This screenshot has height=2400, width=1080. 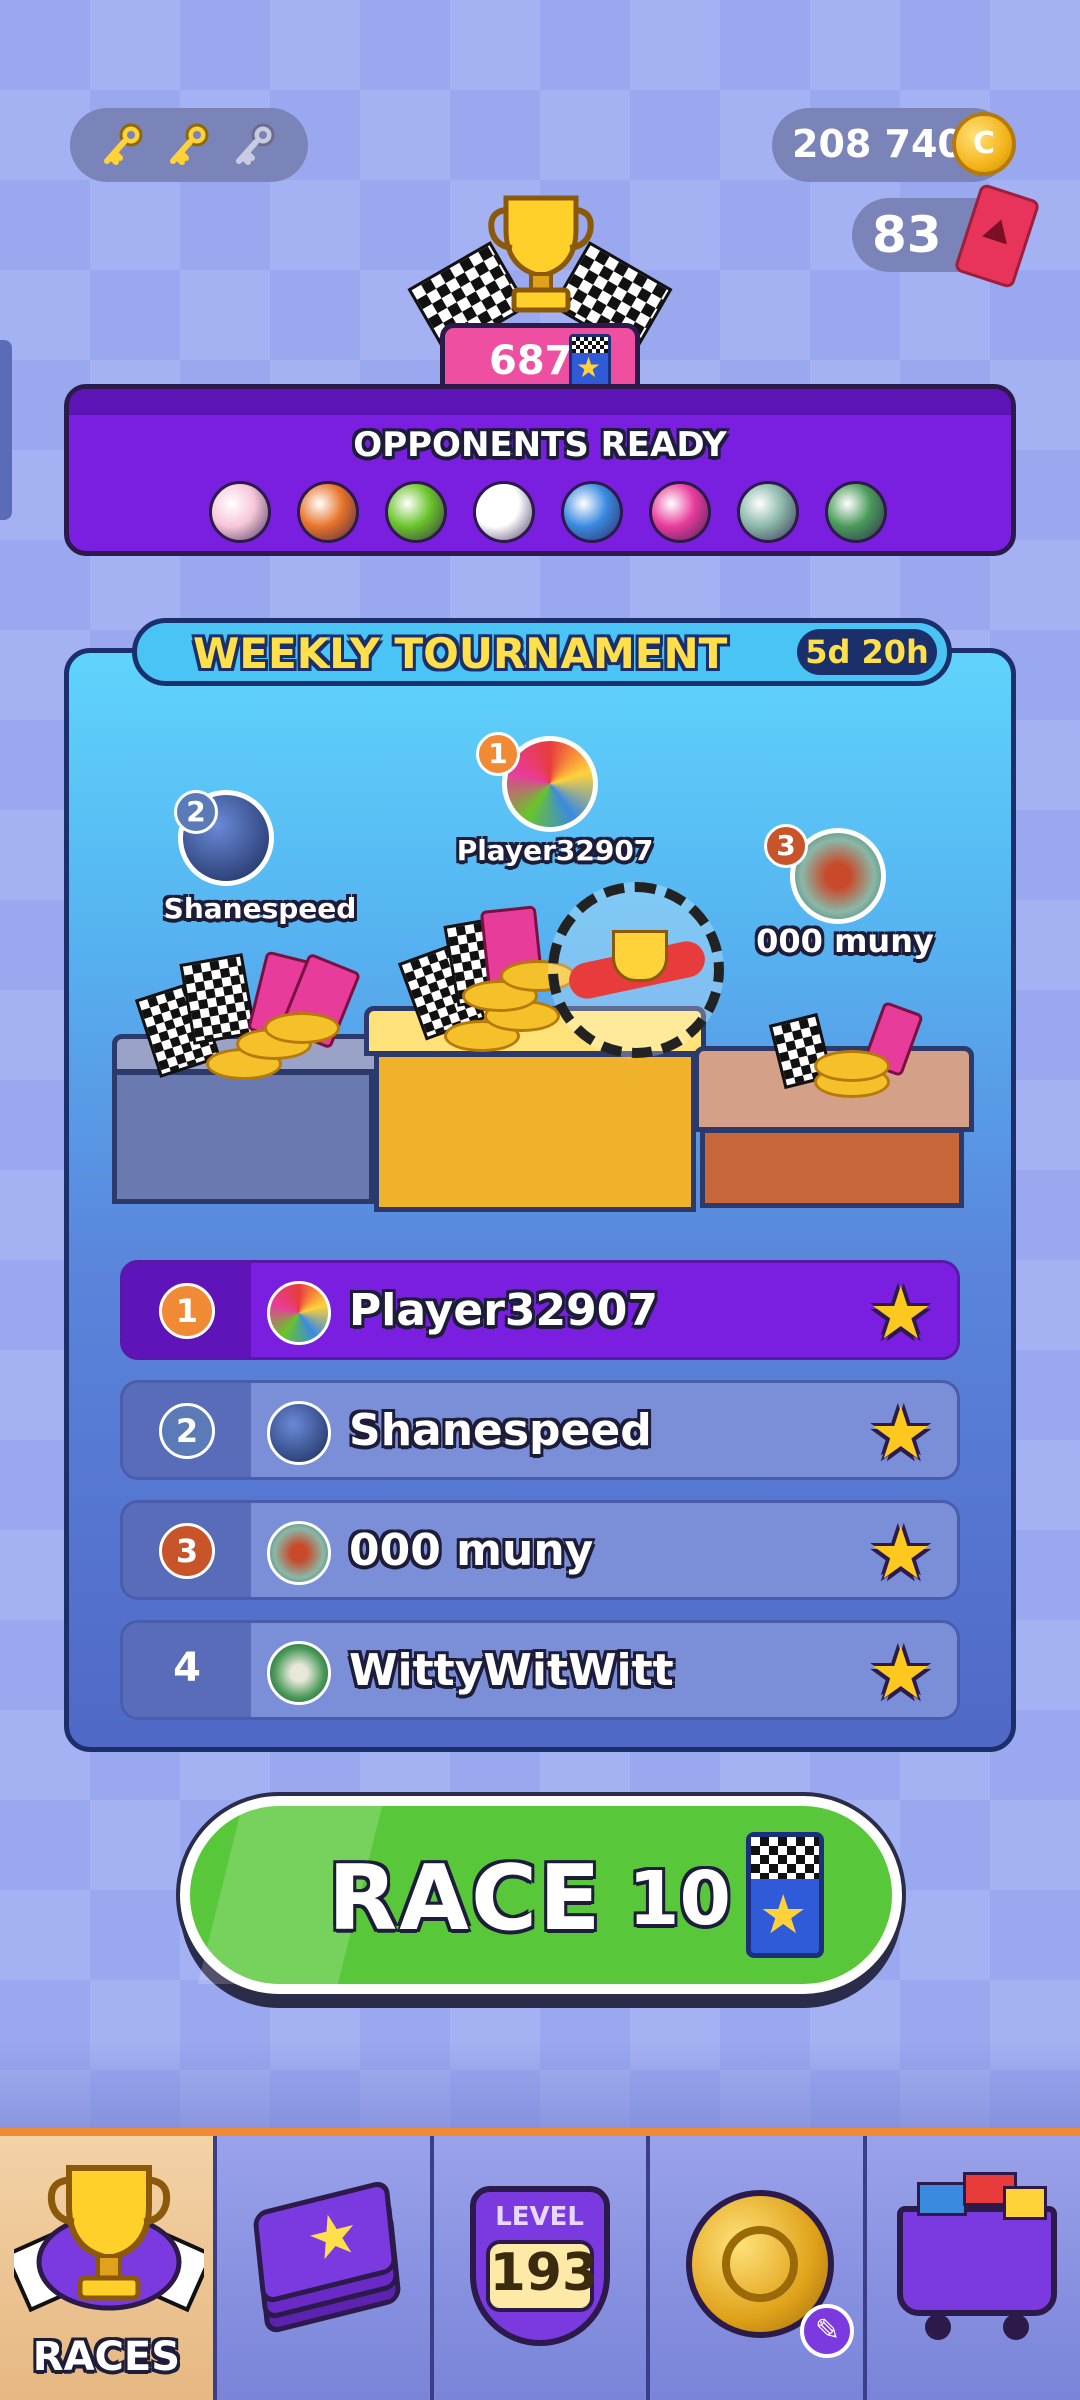 I want to click on race-button: RACE 10, so click(x=541, y=1895).